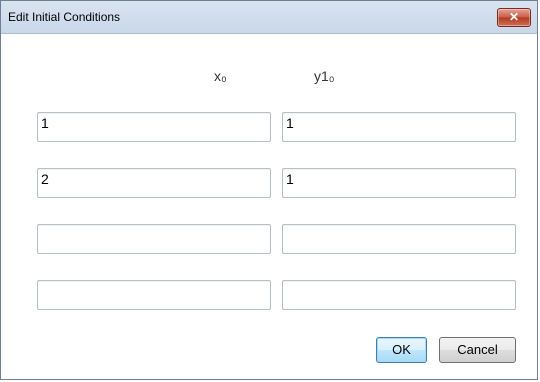 The height and width of the screenshot is (382, 540). Describe the element at coordinates (154, 183) in the screenshot. I see `x0-field-row-2: 2` at that location.